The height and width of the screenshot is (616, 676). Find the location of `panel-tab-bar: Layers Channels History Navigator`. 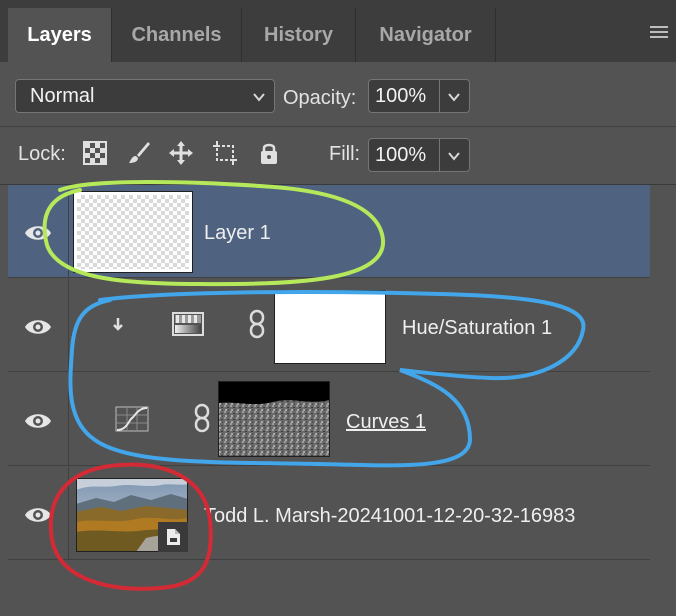

panel-tab-bar: Layers Channels History Navigator is located at coordinates (338, 31).